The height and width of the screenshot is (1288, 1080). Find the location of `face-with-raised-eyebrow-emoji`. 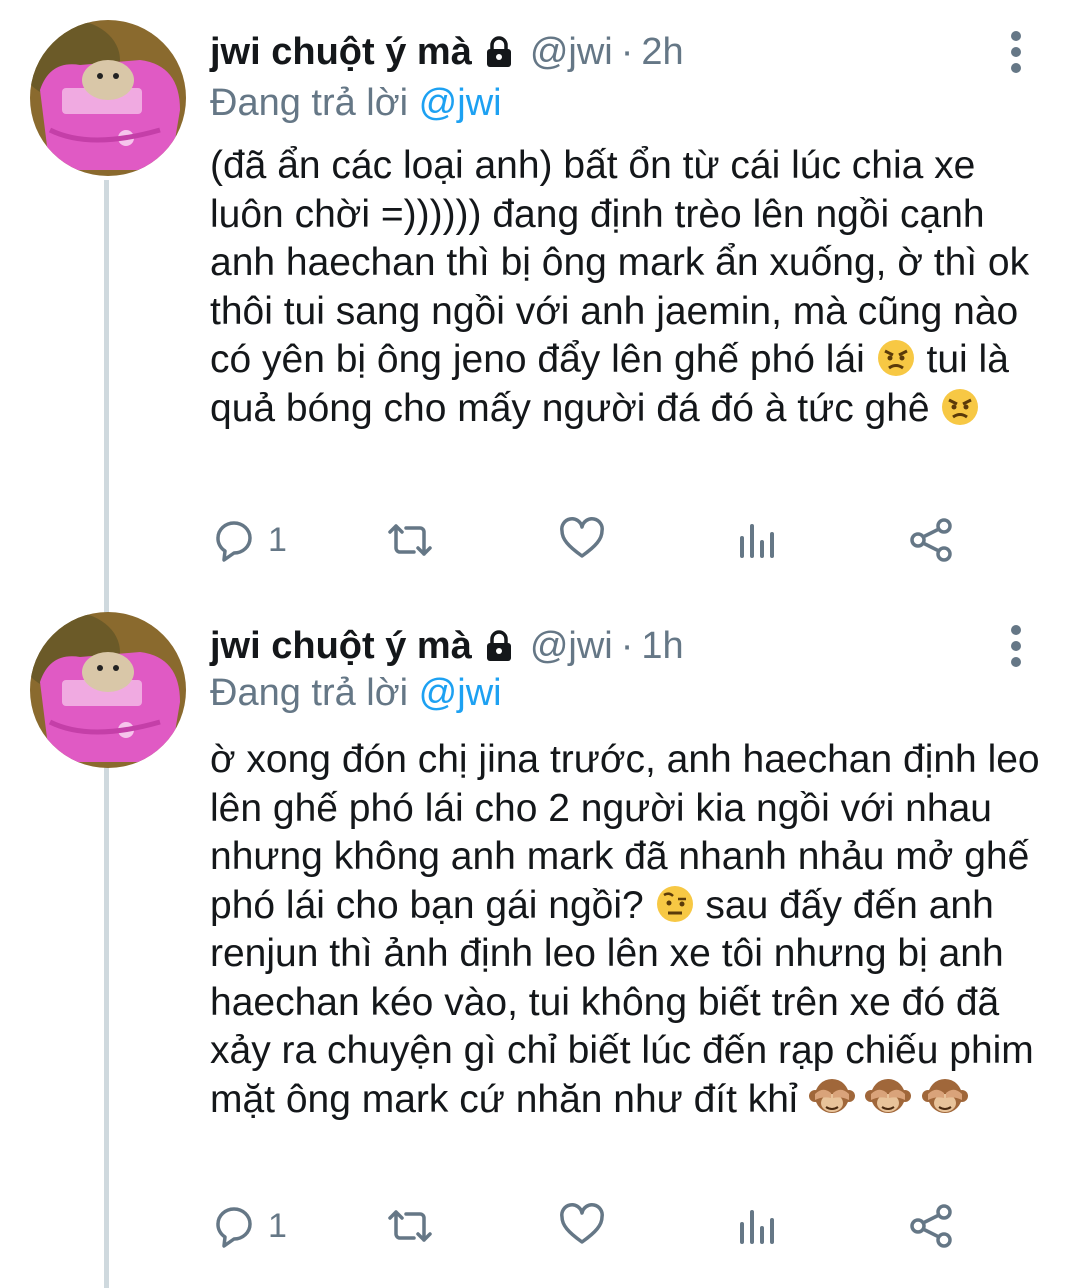

face-with-raised-eyebrow-emoji is located at coordinates (675, 904).